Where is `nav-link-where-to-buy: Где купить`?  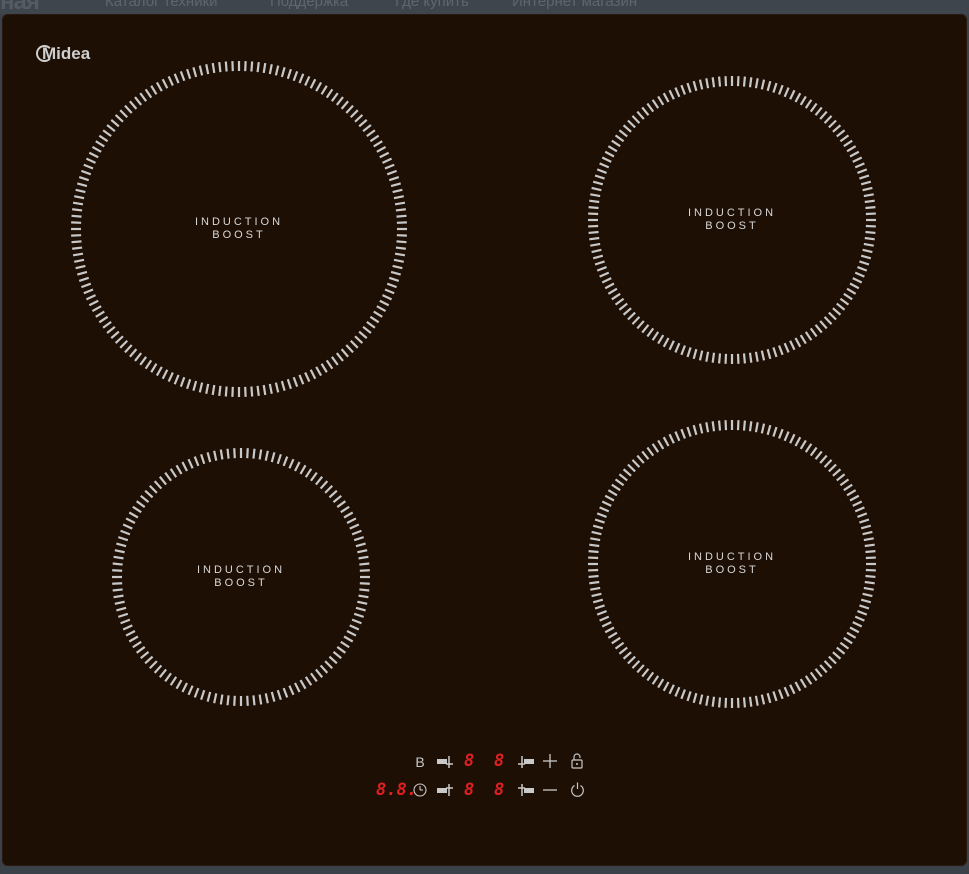 nav-link-where-to-buy: Где купить is located at coordinates (432, 5).